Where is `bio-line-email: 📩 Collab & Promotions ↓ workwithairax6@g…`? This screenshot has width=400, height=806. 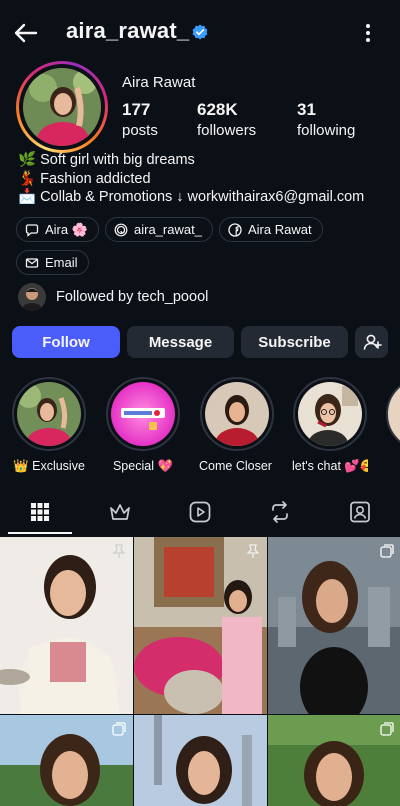
bio-line-email: 📩 Collab & Promotions ↓ workwithairax6@g… is located at coordinates (191, 197).